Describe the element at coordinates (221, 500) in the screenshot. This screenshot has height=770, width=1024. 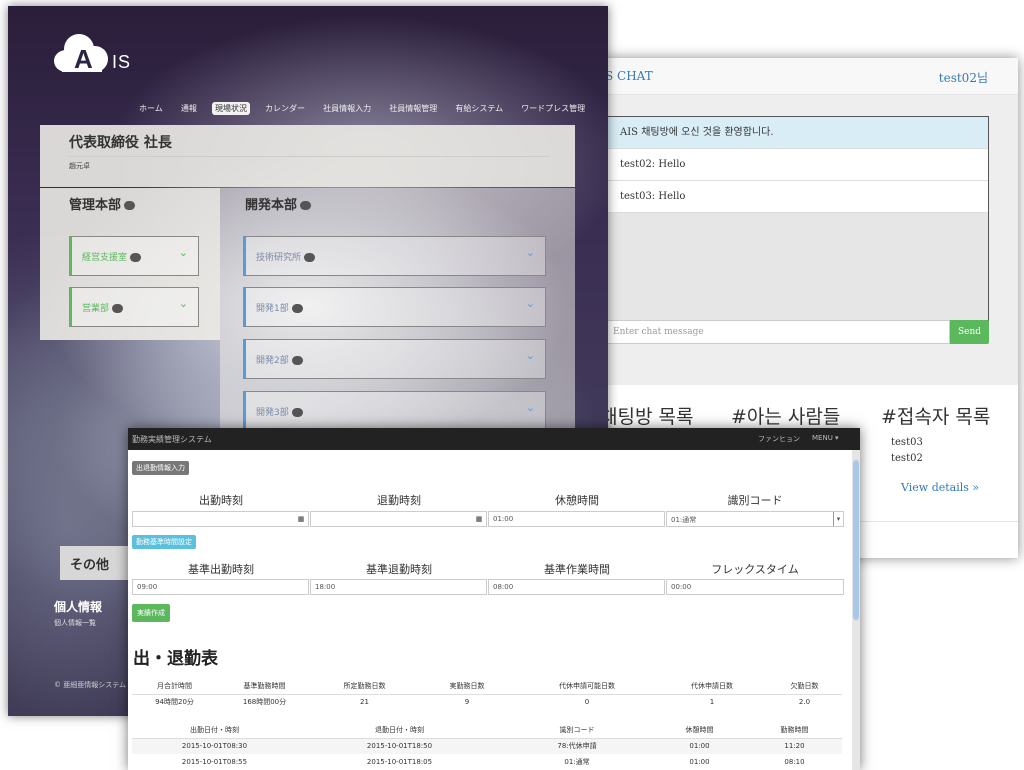
I see `column-header: 出勤時刻` at that location.